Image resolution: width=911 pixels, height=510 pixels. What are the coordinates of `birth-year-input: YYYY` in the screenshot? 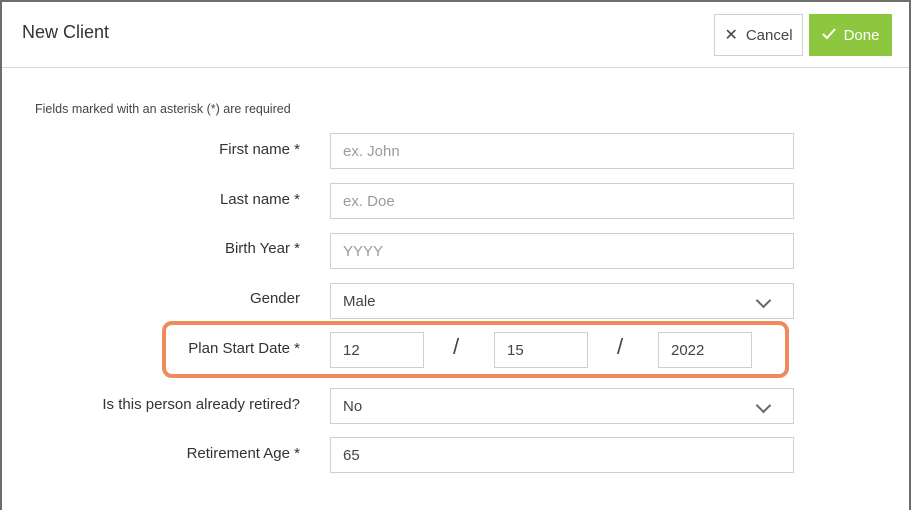 It's located at (562, 251).